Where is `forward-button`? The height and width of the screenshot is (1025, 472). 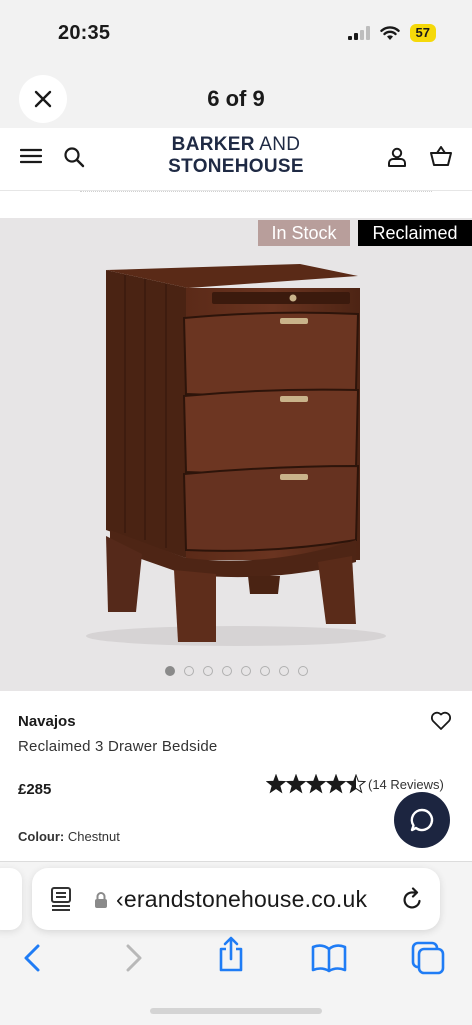
forward-button is located at coordinates (134, 958).